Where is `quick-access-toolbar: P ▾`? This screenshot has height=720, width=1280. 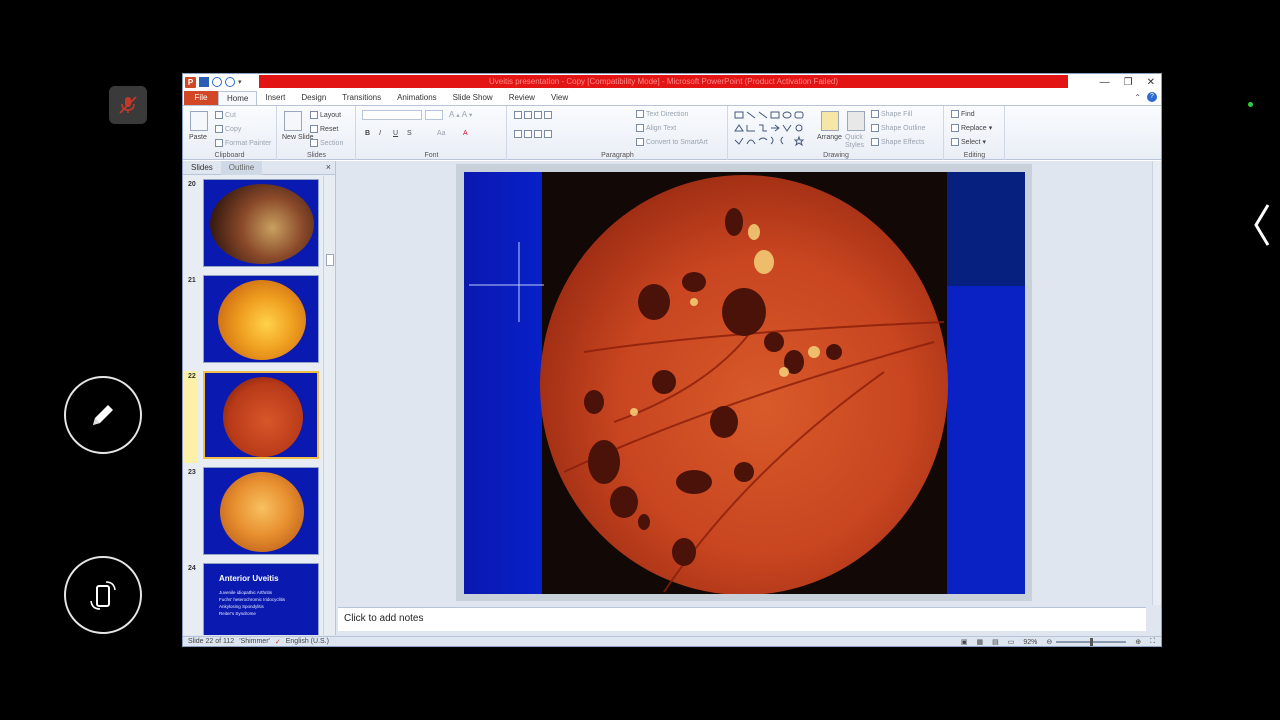
quick-access-toolbar: P ▾ is located at coordinates (212, 82).